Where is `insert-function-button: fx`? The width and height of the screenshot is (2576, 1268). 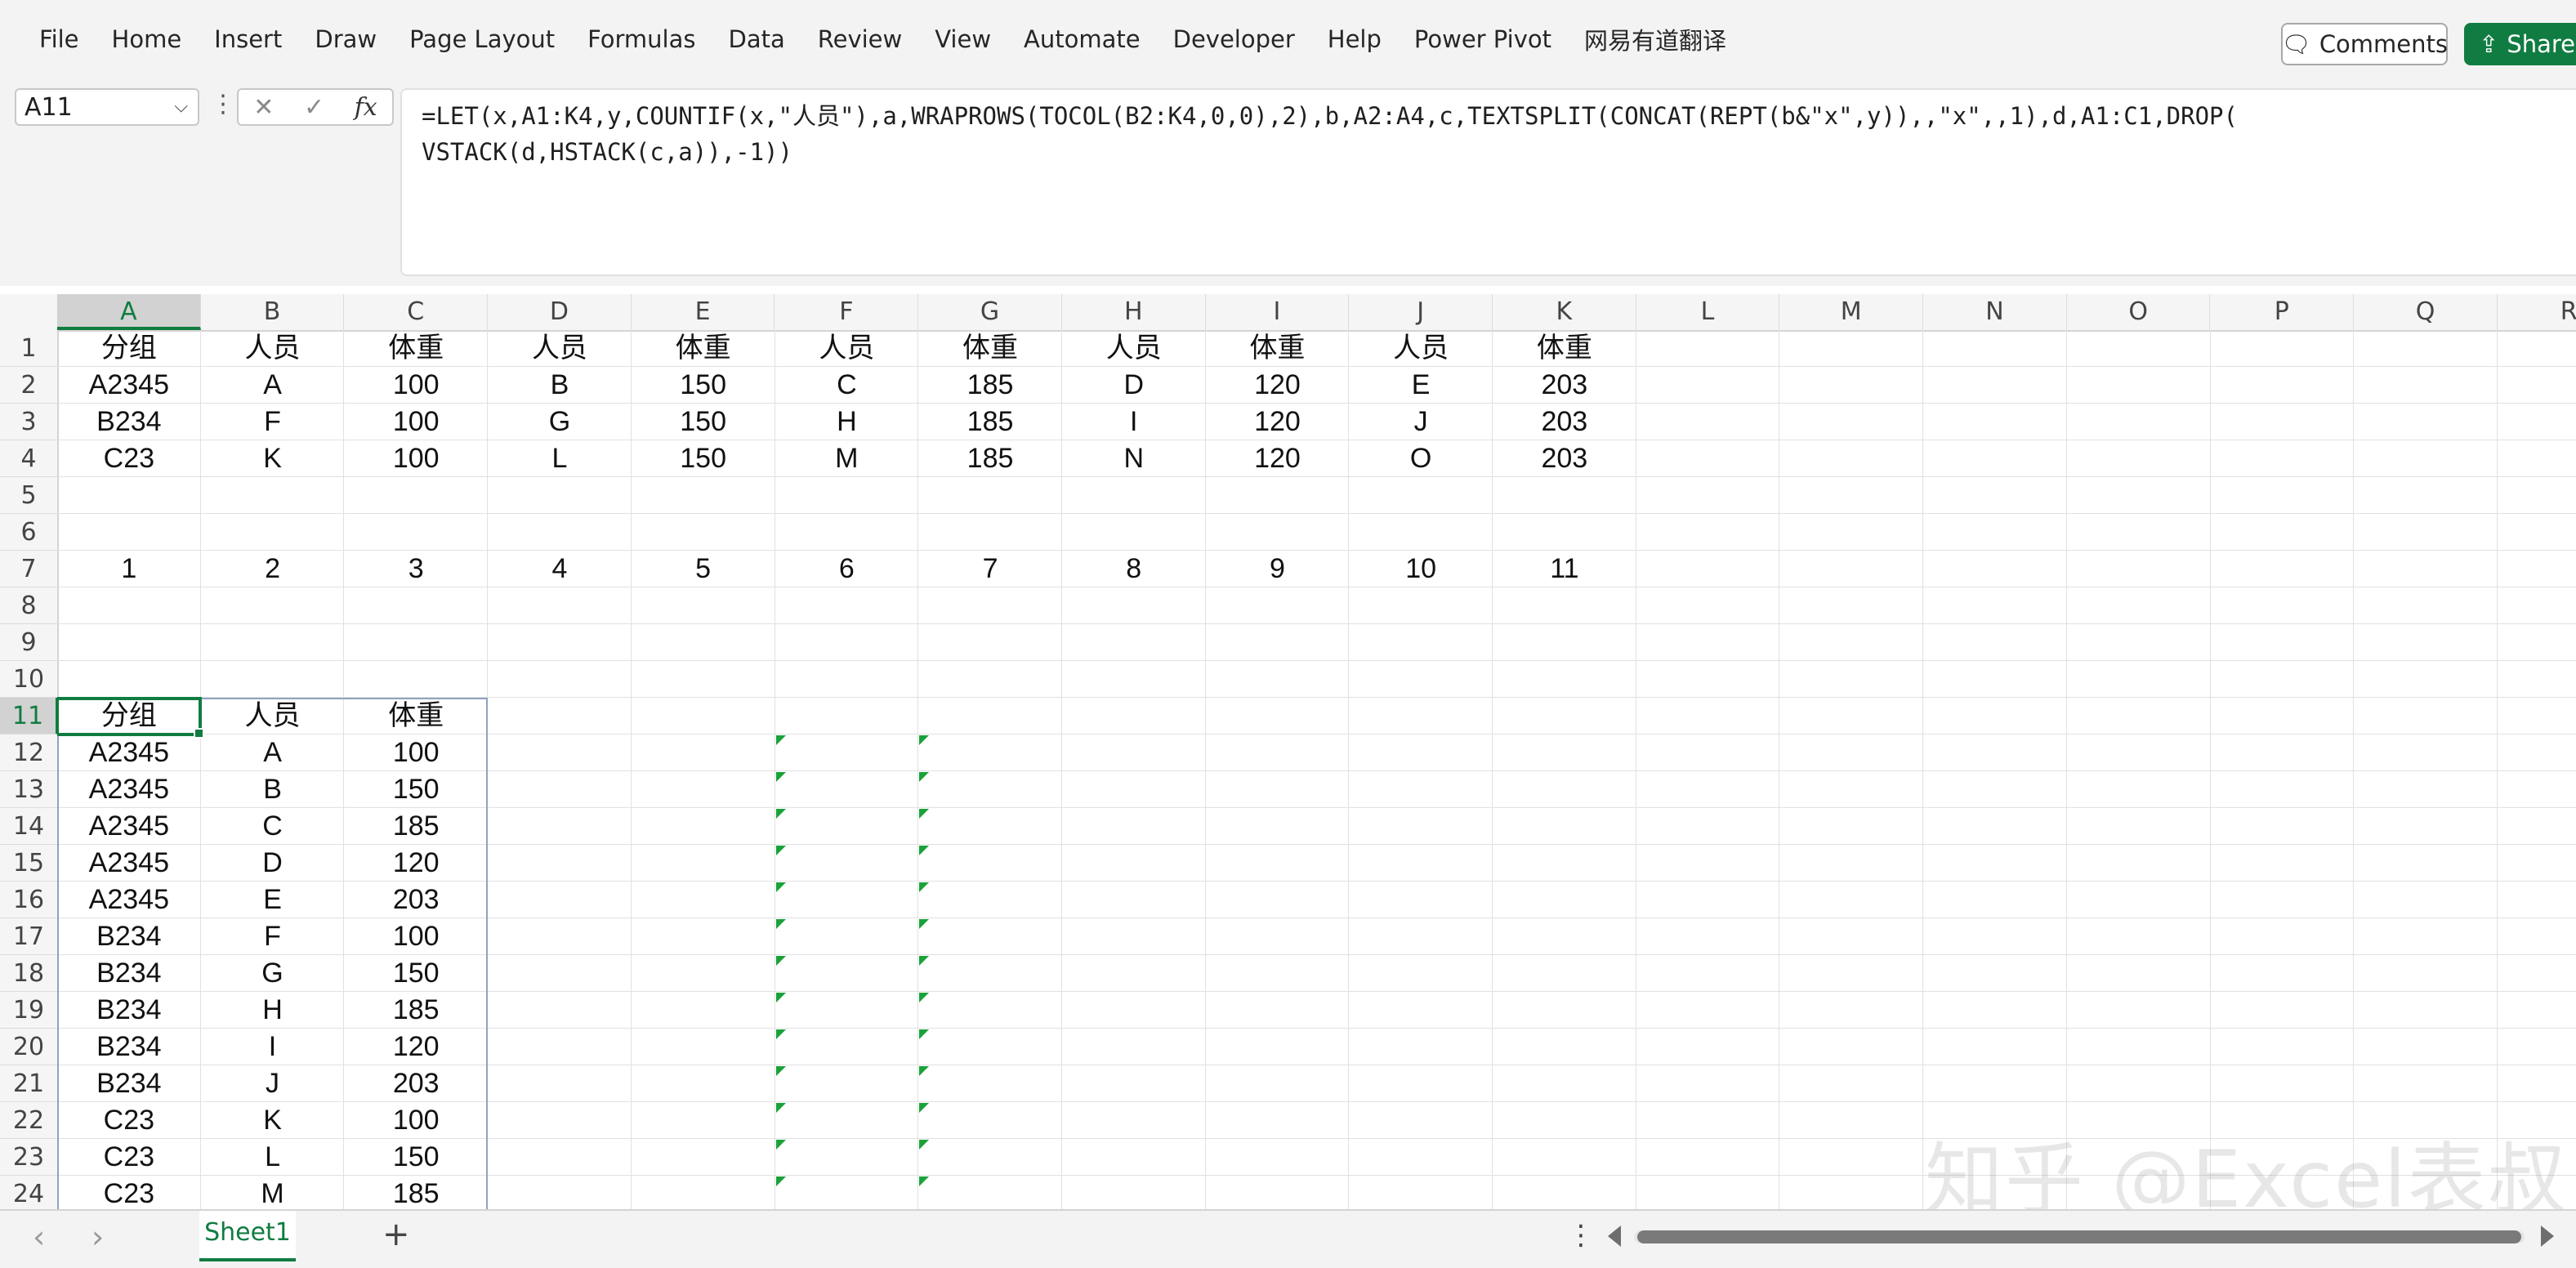 insert-function-button: fx is located at coordinates (366, 107).